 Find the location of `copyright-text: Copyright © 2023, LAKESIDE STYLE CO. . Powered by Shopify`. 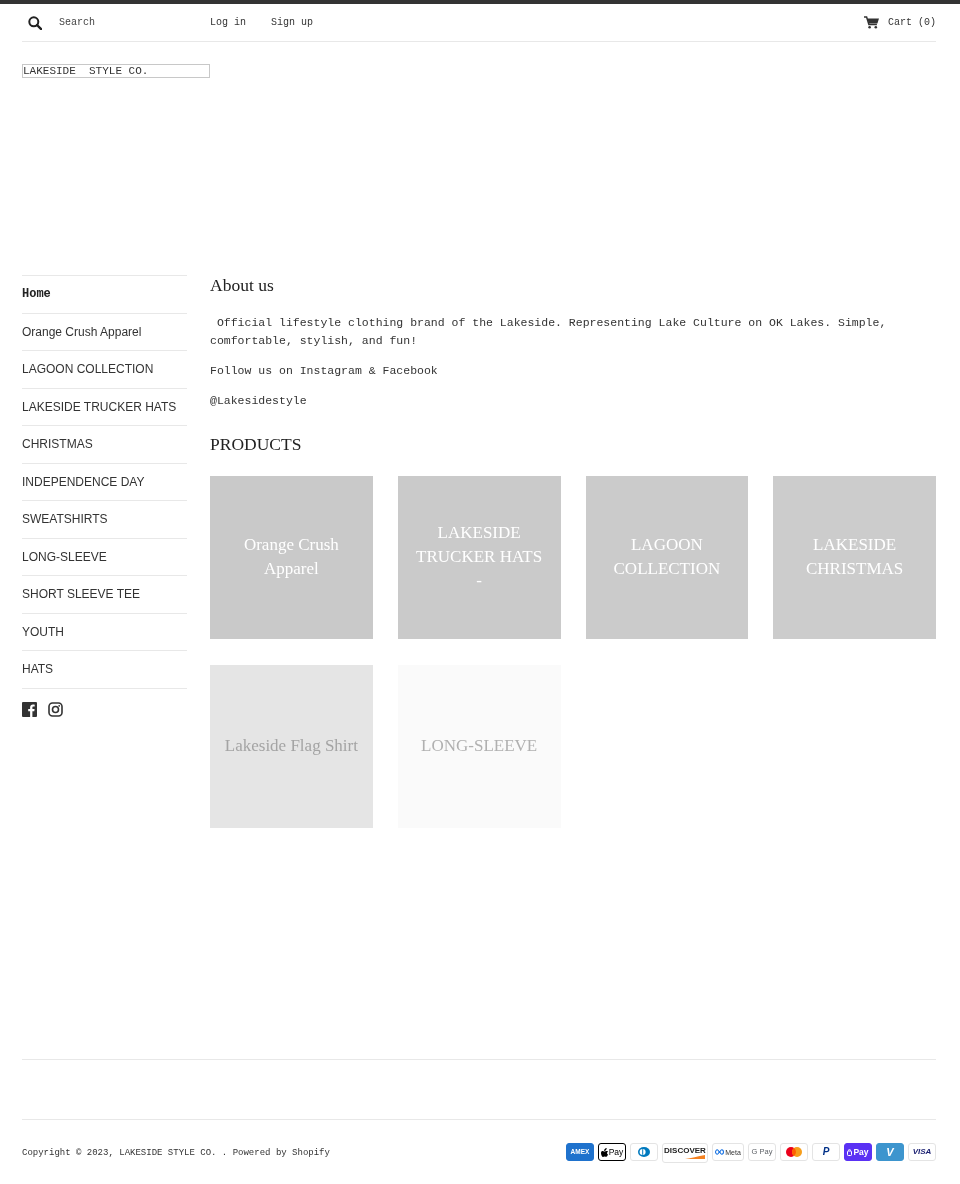

copyright-text: Copyright © 2023, LAKESIDE STYLE CO. . Powered by Shopify is located at coordinates (176, 1153).